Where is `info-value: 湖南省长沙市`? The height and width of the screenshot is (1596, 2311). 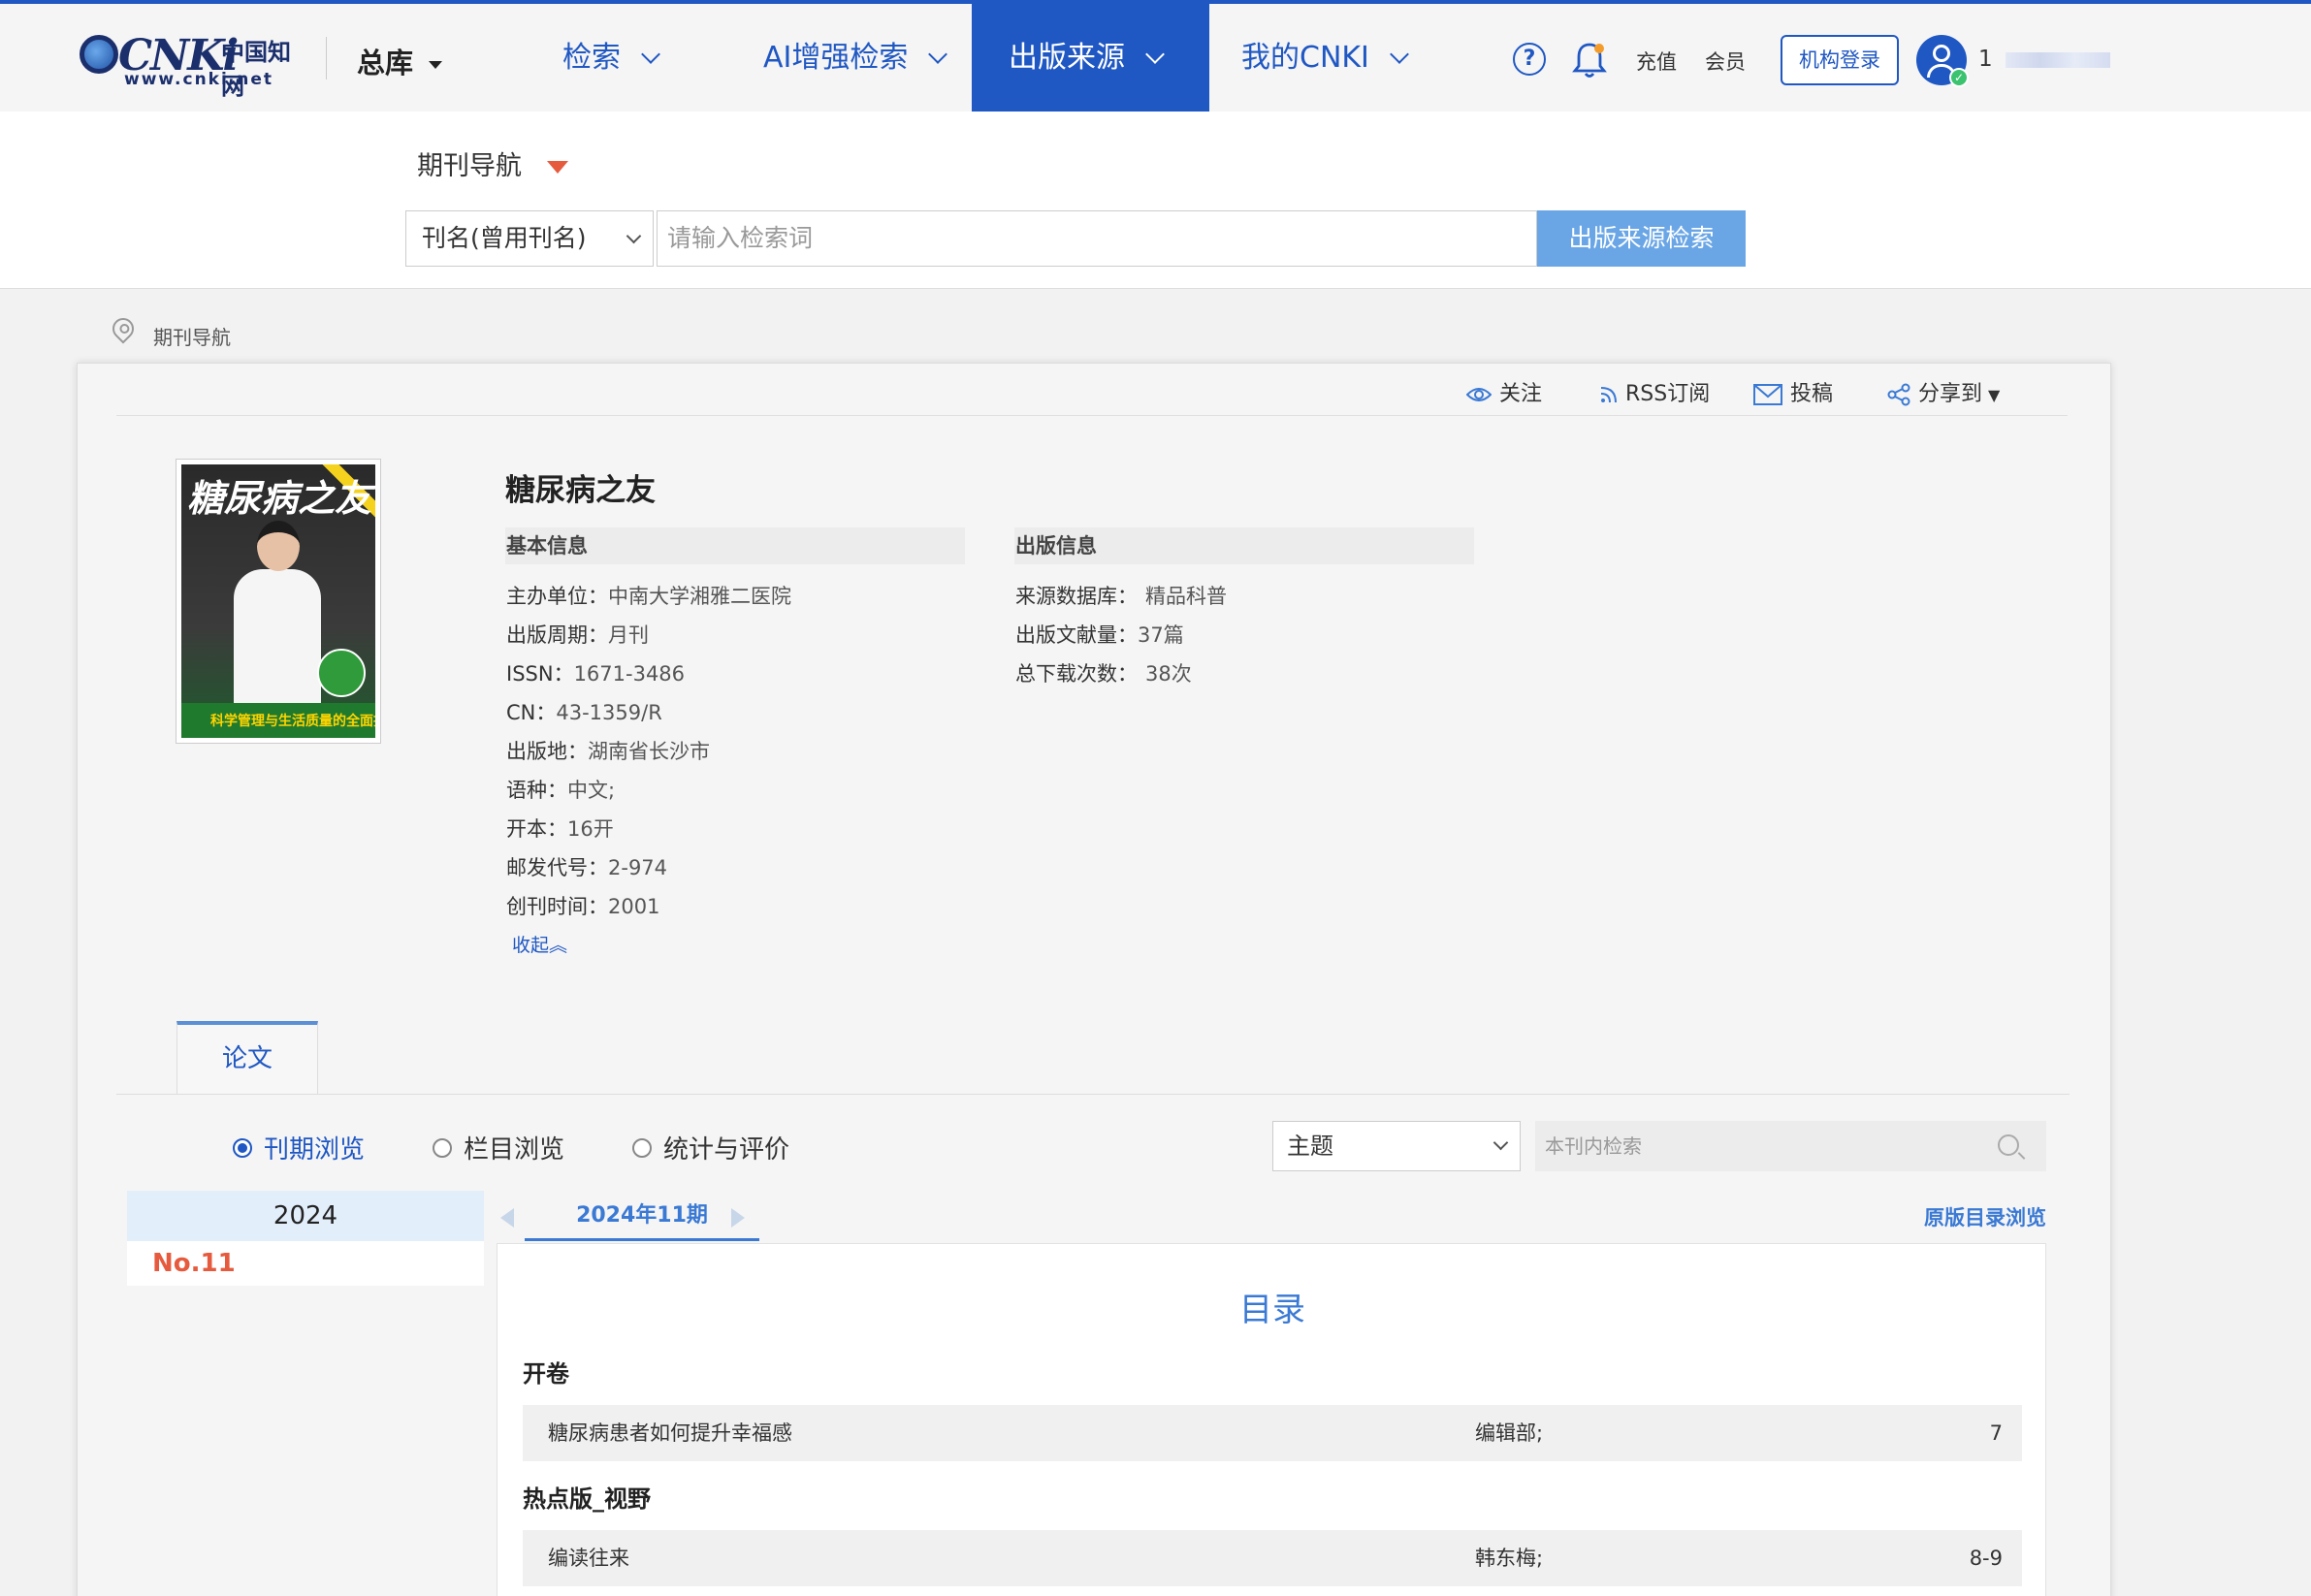
info-value: 湖南省长沙市 is located at coordinates (649, 751).